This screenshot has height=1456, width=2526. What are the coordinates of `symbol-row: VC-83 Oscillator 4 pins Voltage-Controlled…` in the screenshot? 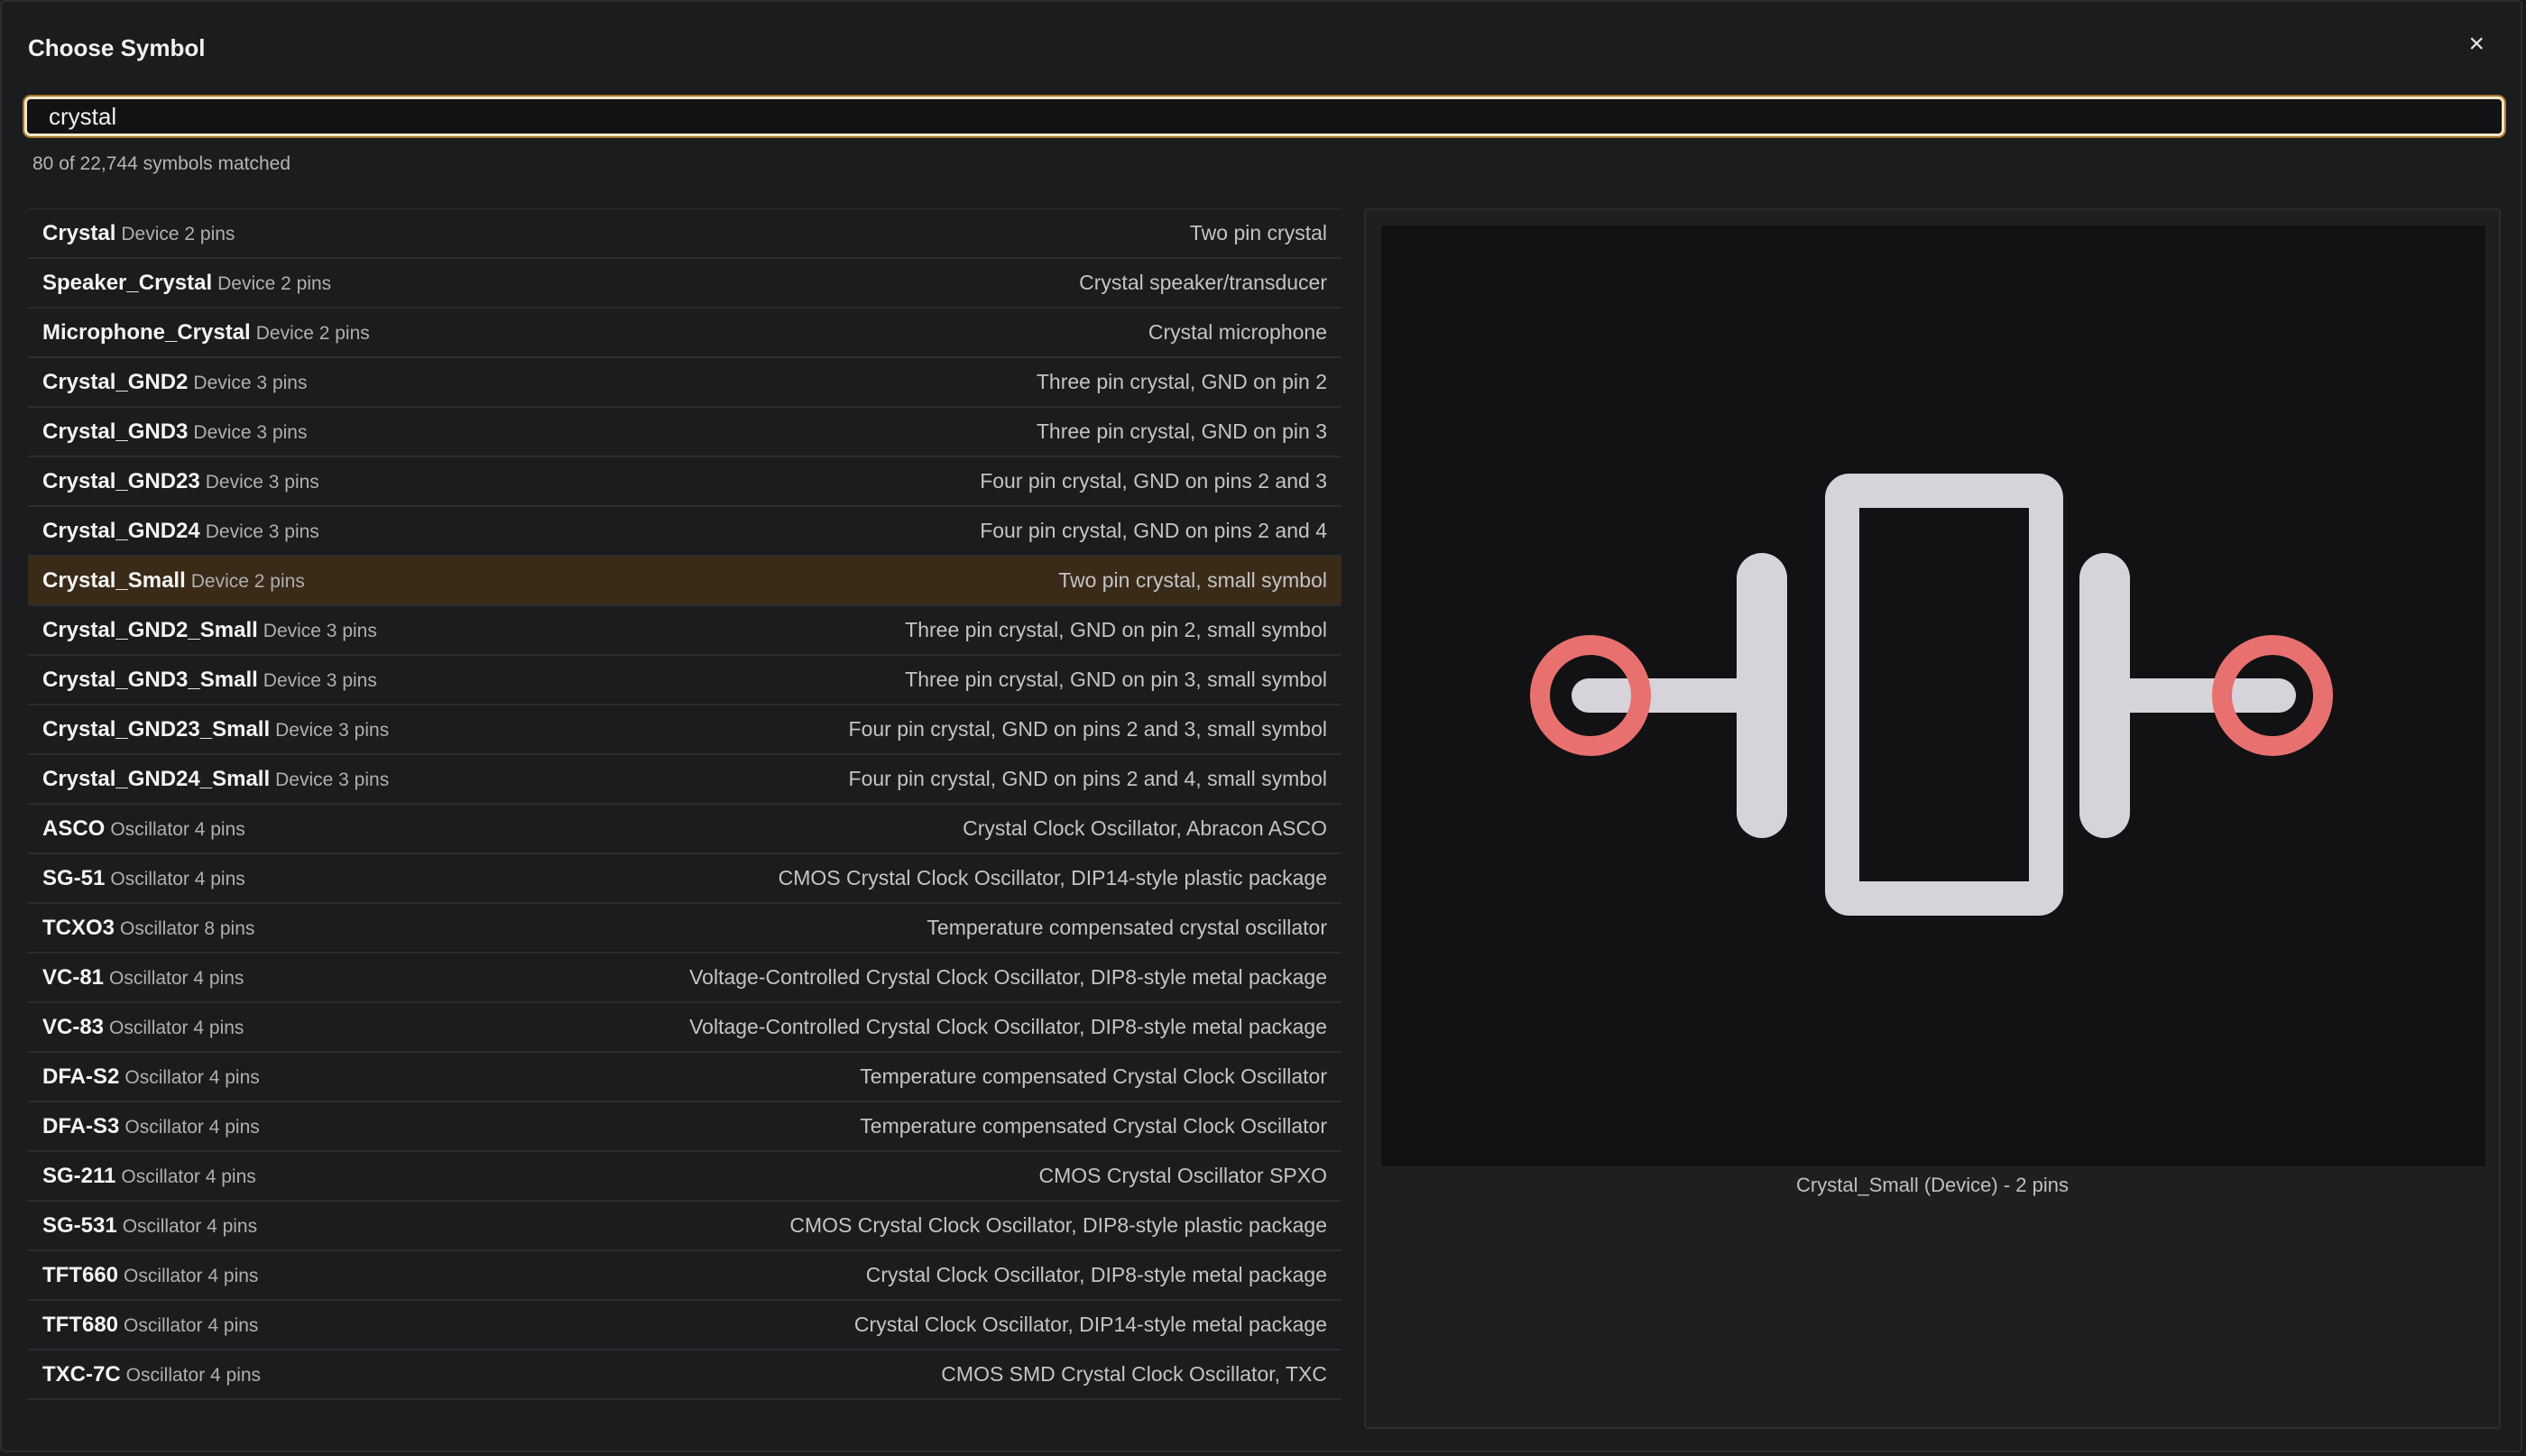 It's located at (684, 1028).